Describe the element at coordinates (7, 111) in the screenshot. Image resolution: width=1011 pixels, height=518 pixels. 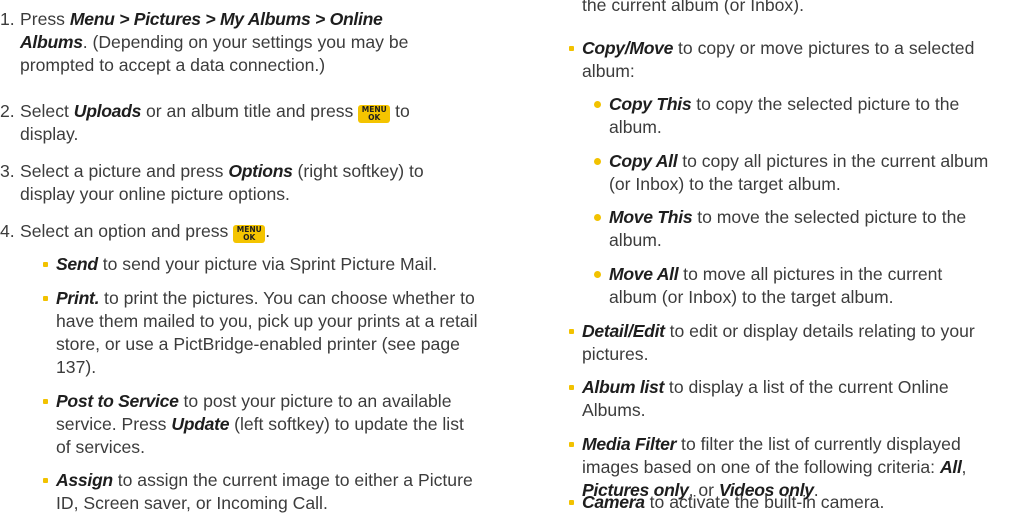
I see `step-number: 2.` at that location.